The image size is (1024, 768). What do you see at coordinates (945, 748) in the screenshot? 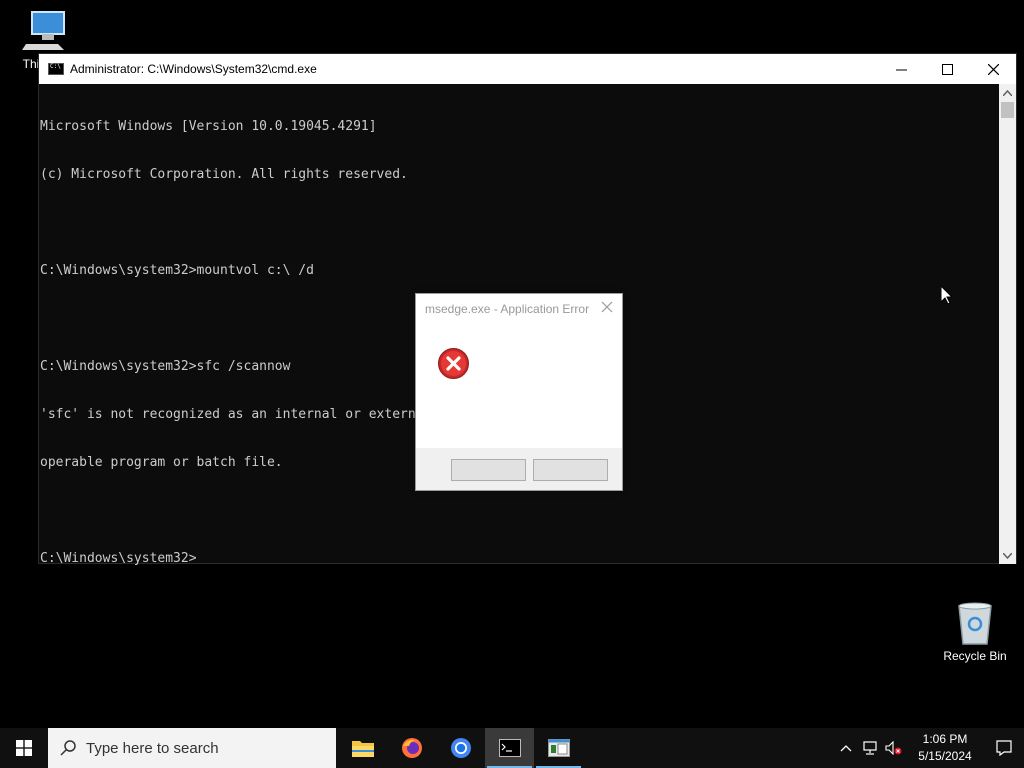
I see `taskbar-clock: 1:06 PM 5/15/2024` at bounding box center [945, 748].